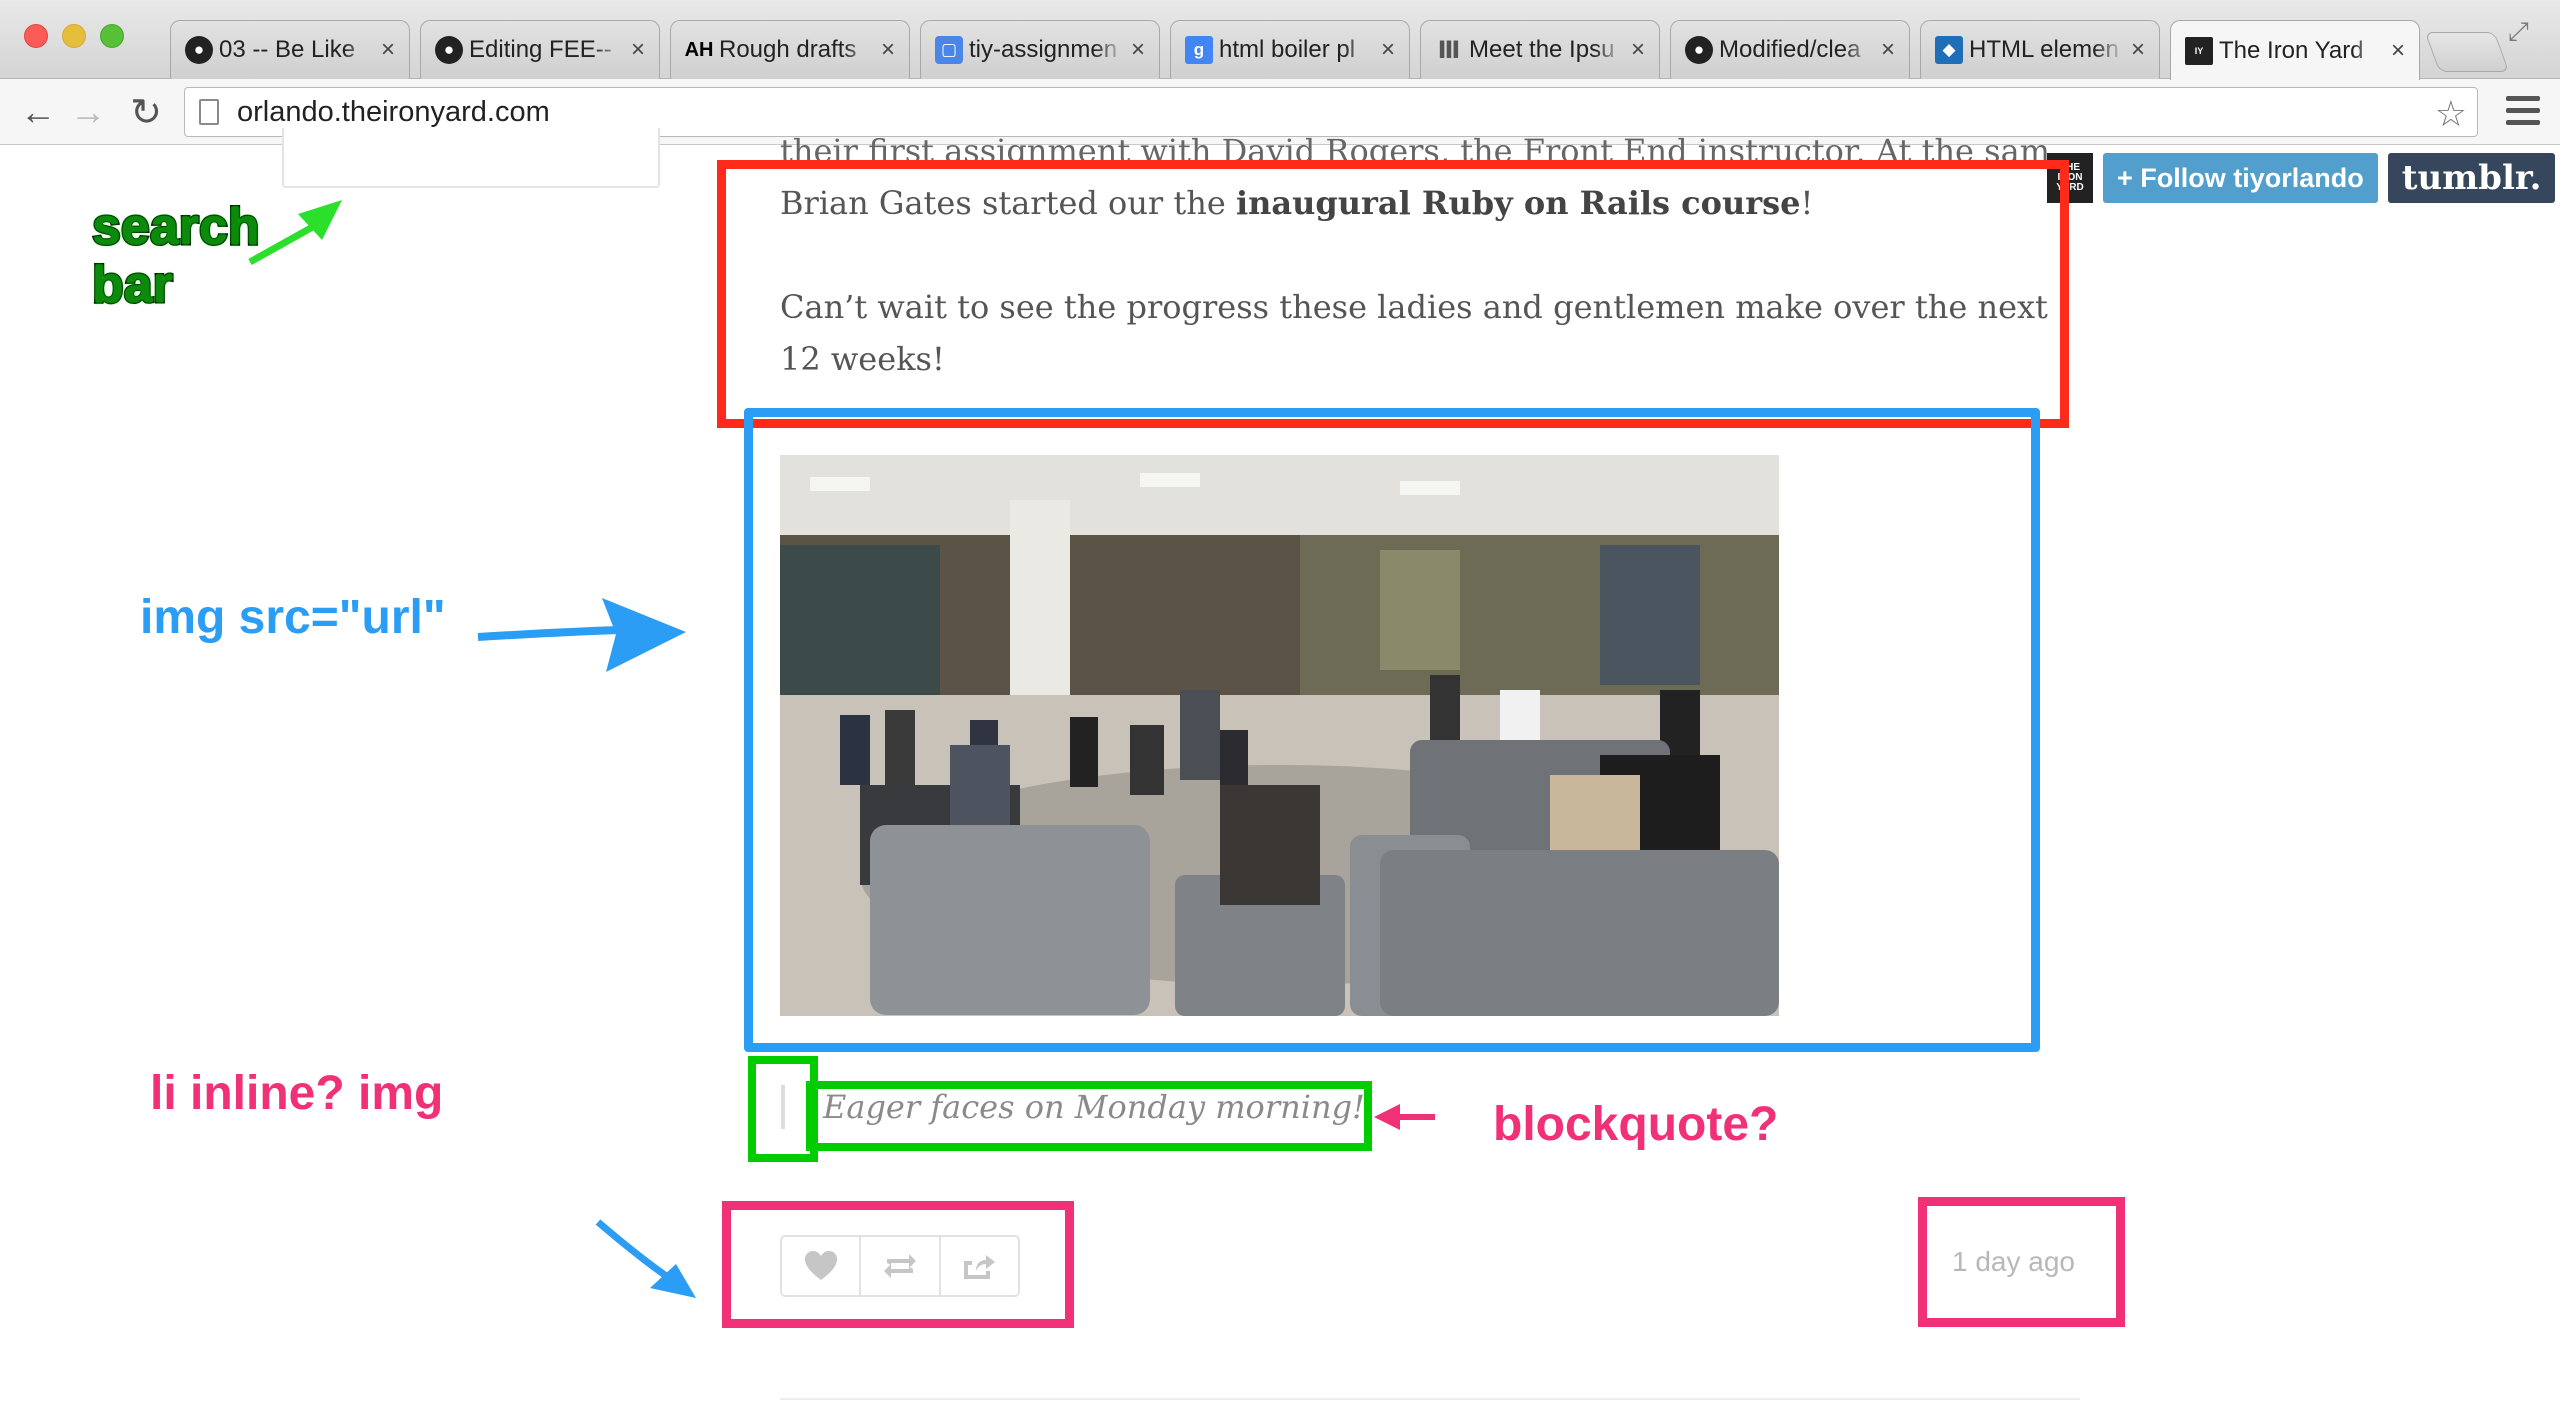 This screenshot has width=2560, height=1410. I want to click on red-annotation-box, so click(1393, 294).